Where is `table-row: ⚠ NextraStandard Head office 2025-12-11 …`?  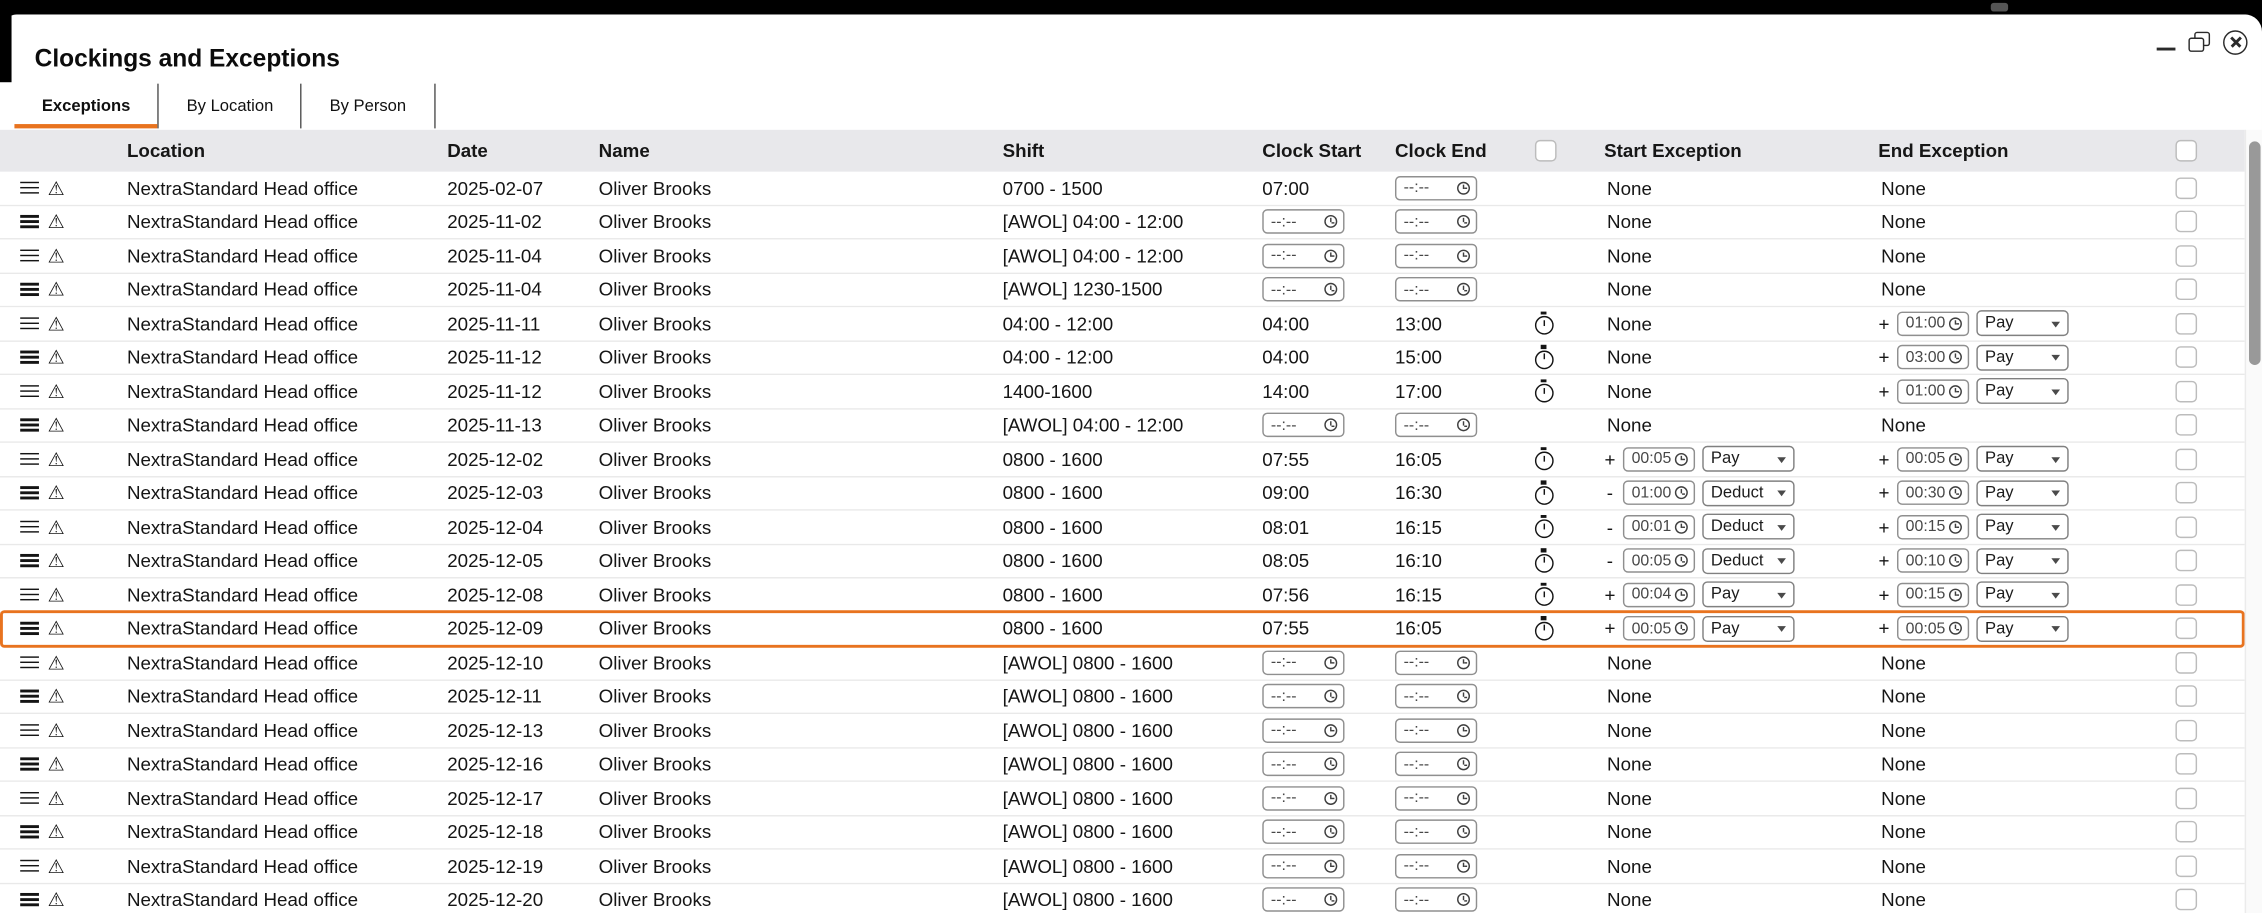
table-row: ⚠ NextraStandard Head office 2025-12-11 … is located at coordinates (1122, 697).